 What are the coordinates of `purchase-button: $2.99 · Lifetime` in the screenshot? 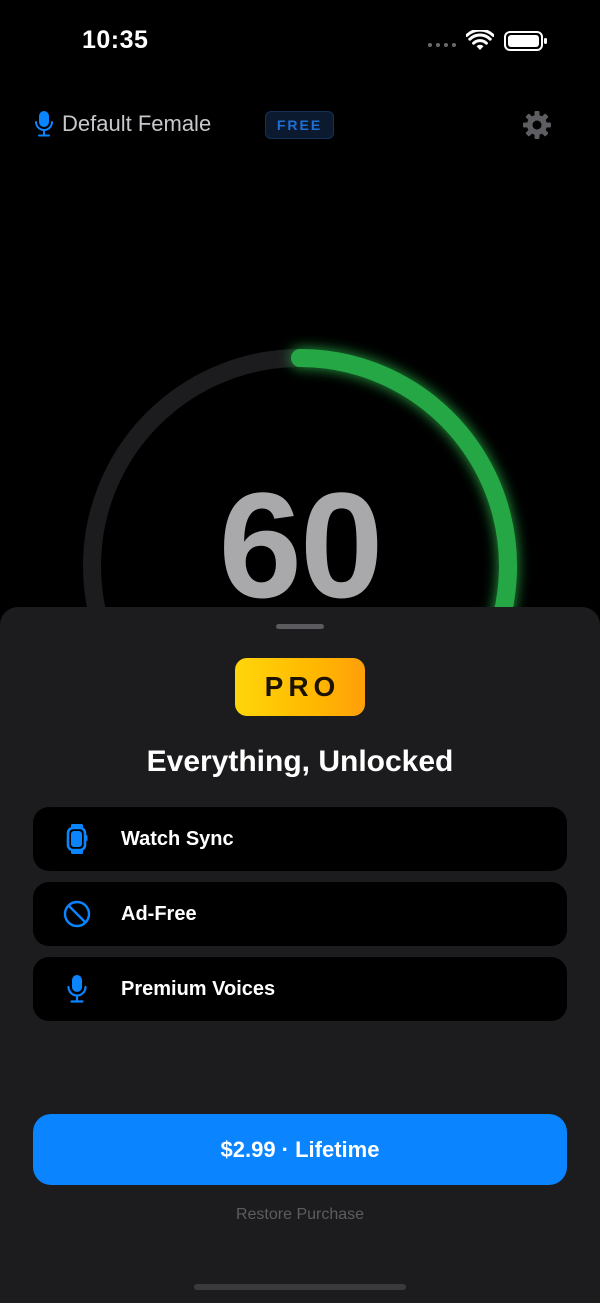 It's located at (300, 1149).